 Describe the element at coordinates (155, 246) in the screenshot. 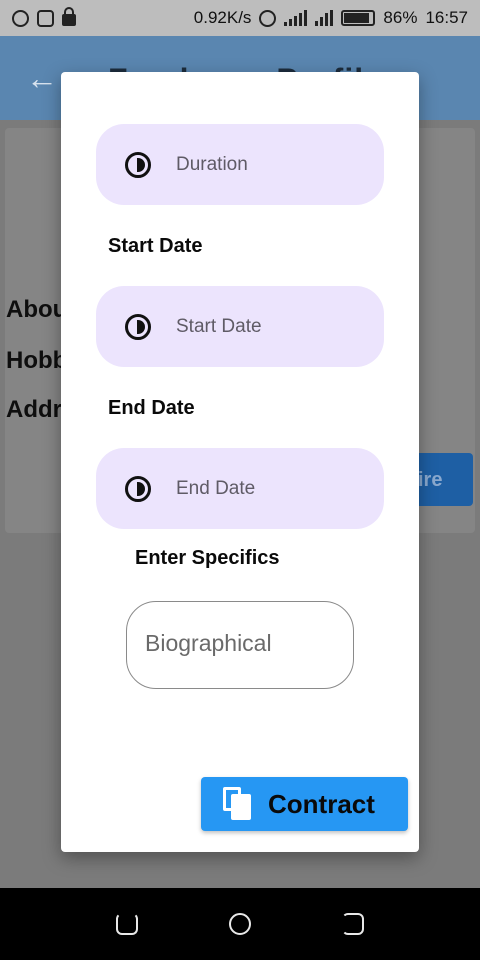

I see `start-date-heading: Start Date` at that location.